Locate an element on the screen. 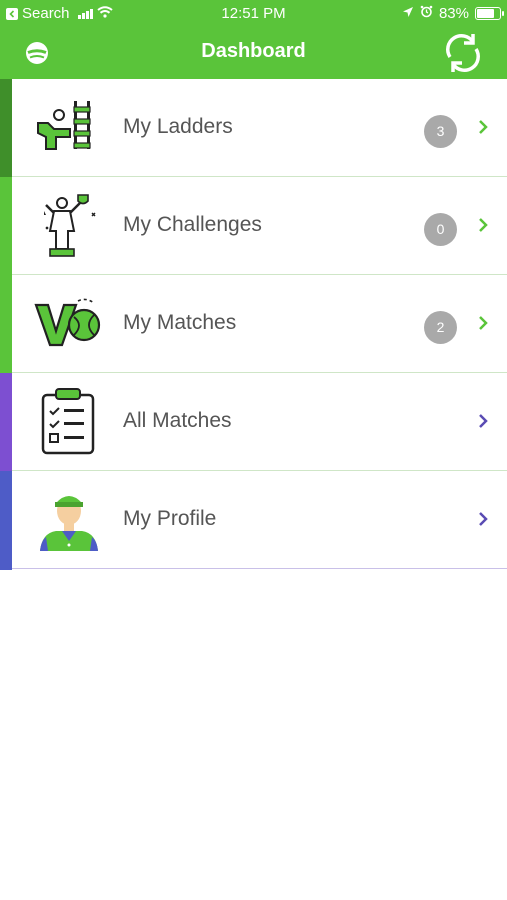 Image resolution: width=507 pixels, height=900 pixels. status-bar: Search 12:51 PM 83% is located at coordinates (253, 14).